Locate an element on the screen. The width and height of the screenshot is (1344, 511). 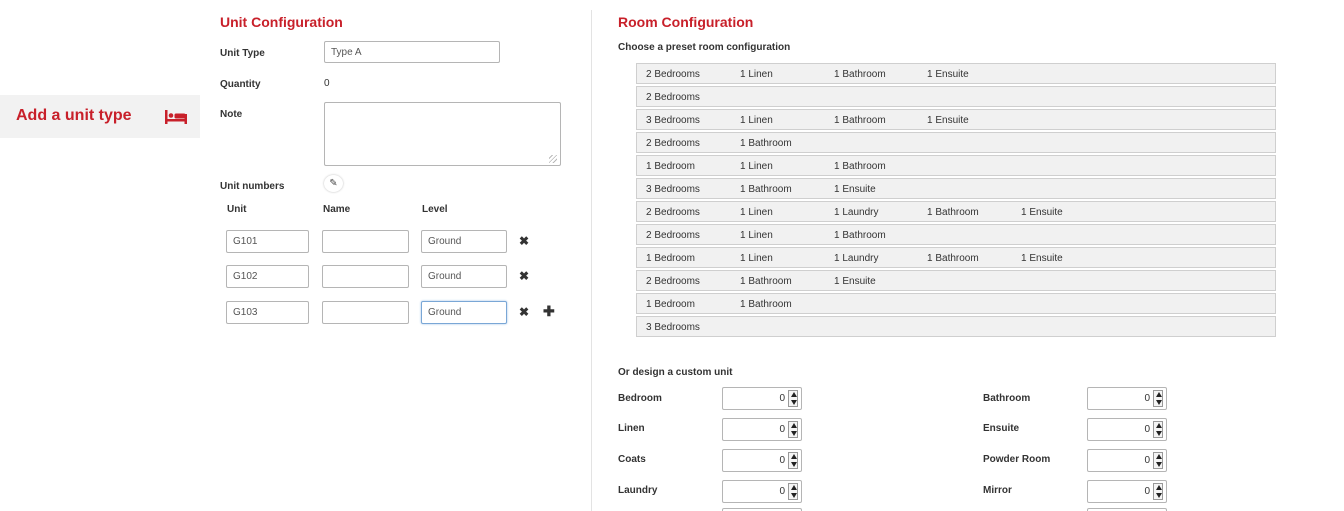
preset-row: 2 Bedrooms 1 Bathroom 1 Ensuite is located at coordinates (956, 280).